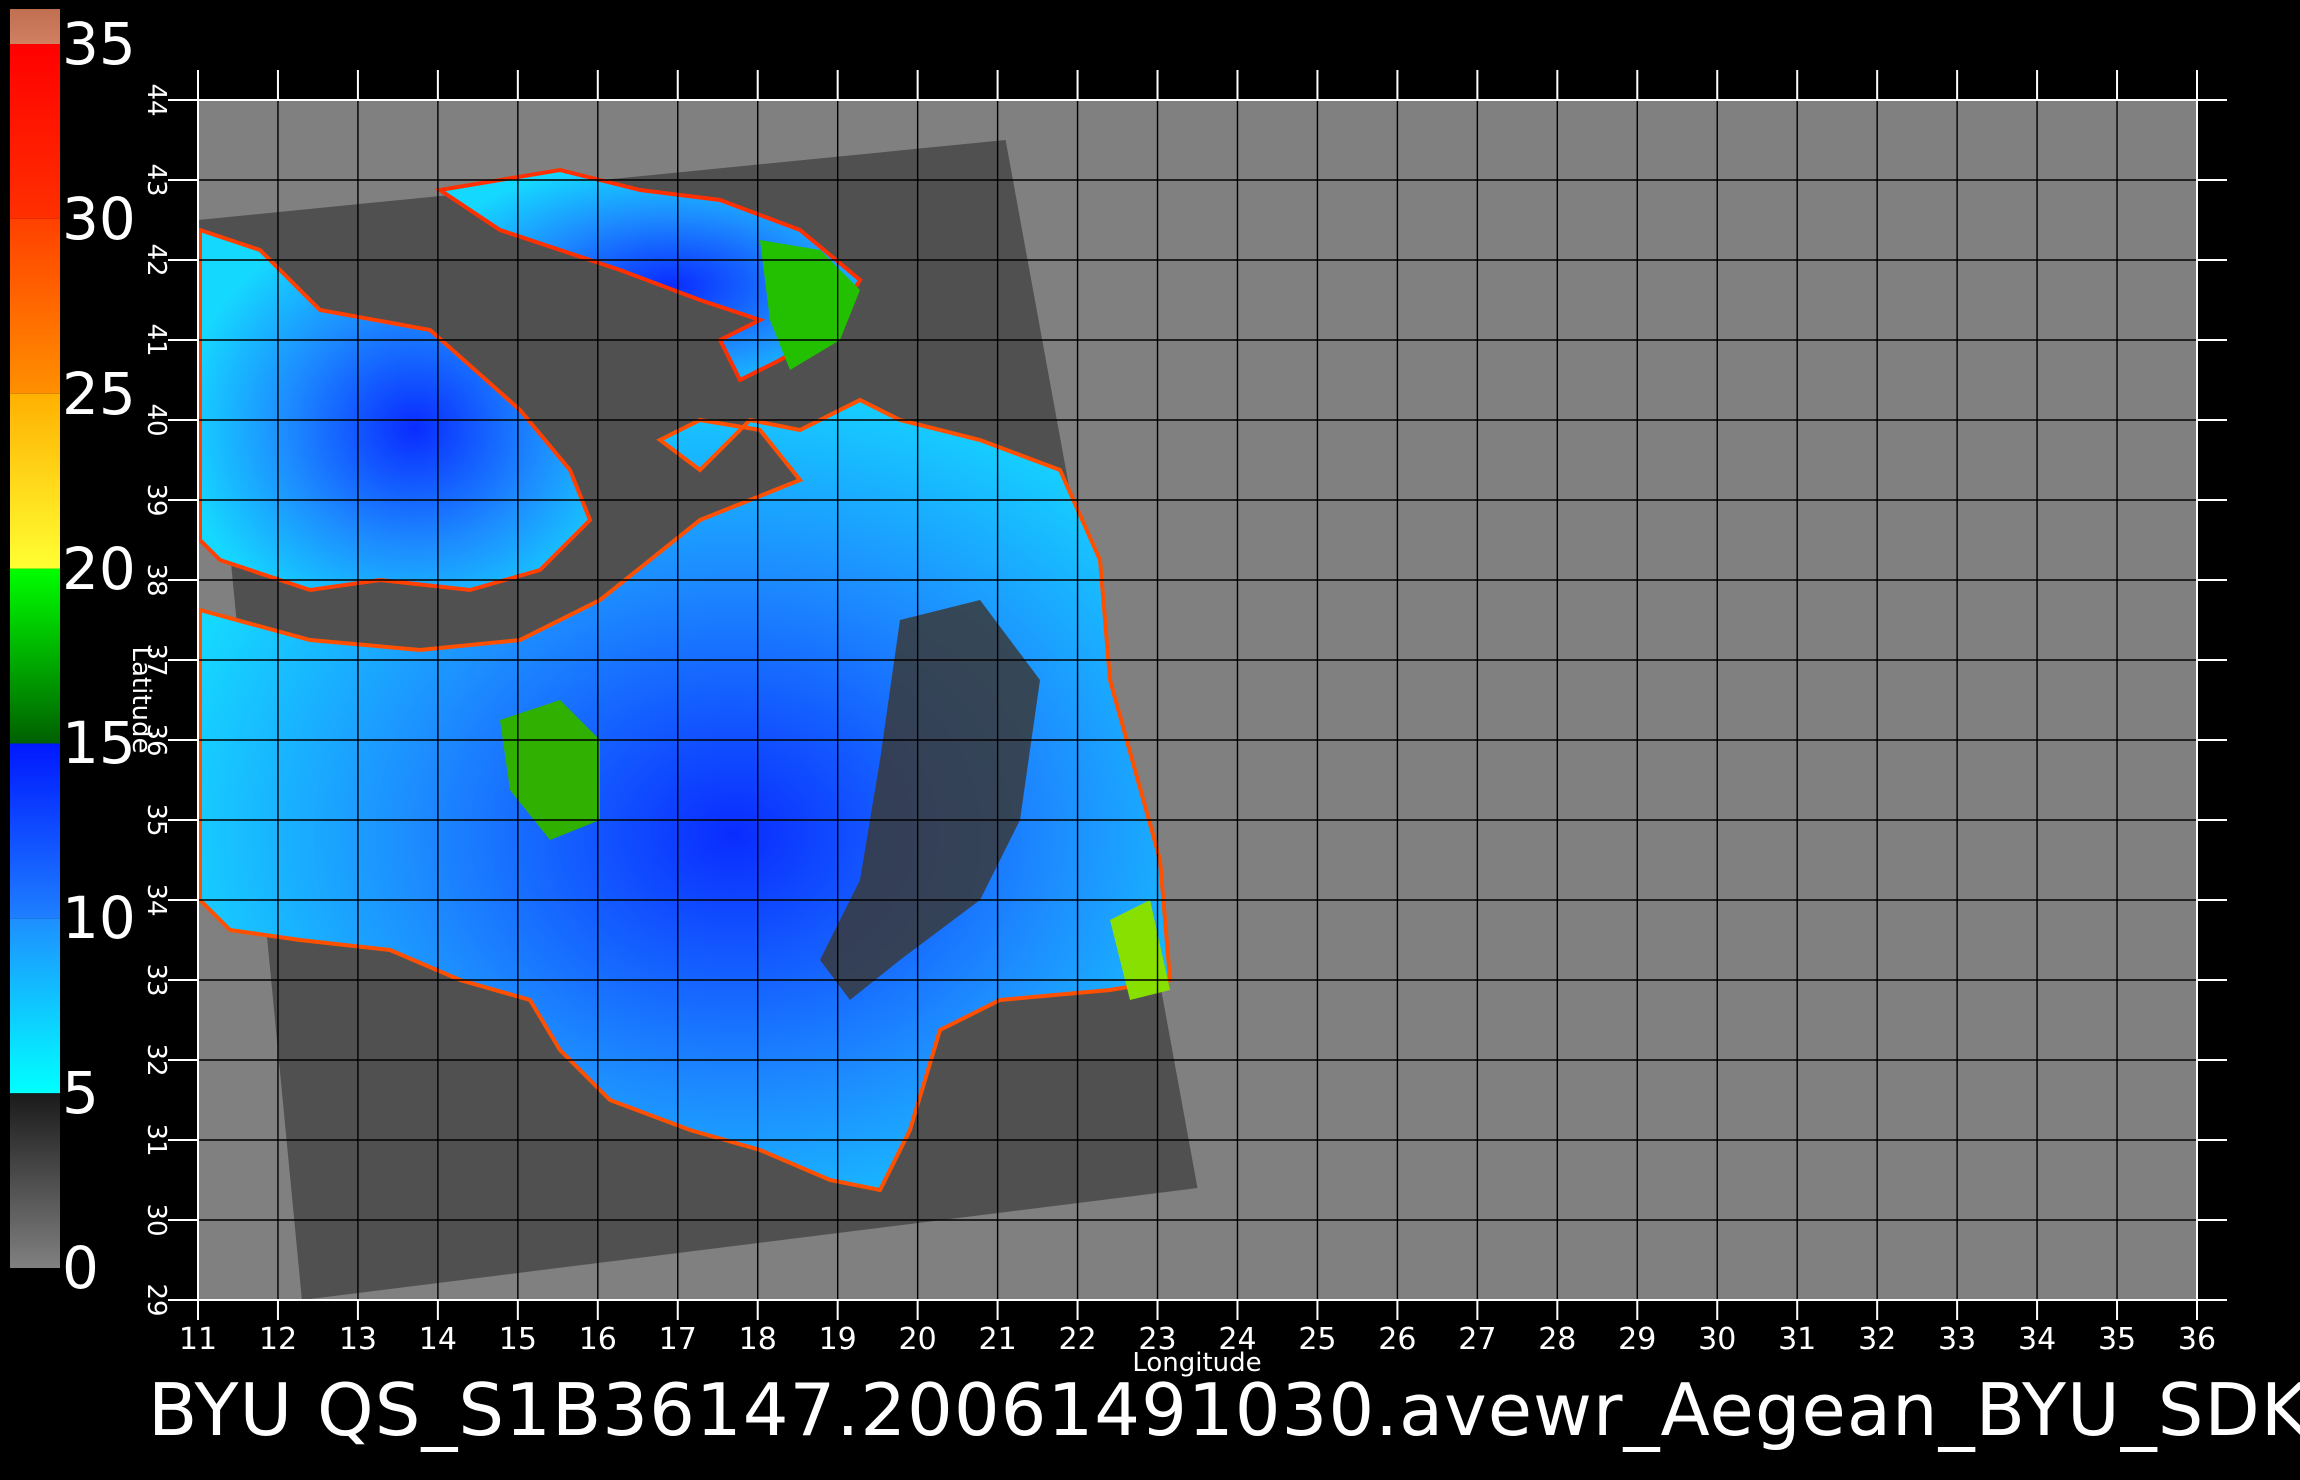 The width and height of the screenshot is (2300, 1480). Describe the element at coordinates (1077, 1339) in the screenshot. I see `x-tick-label: 22` at that location.